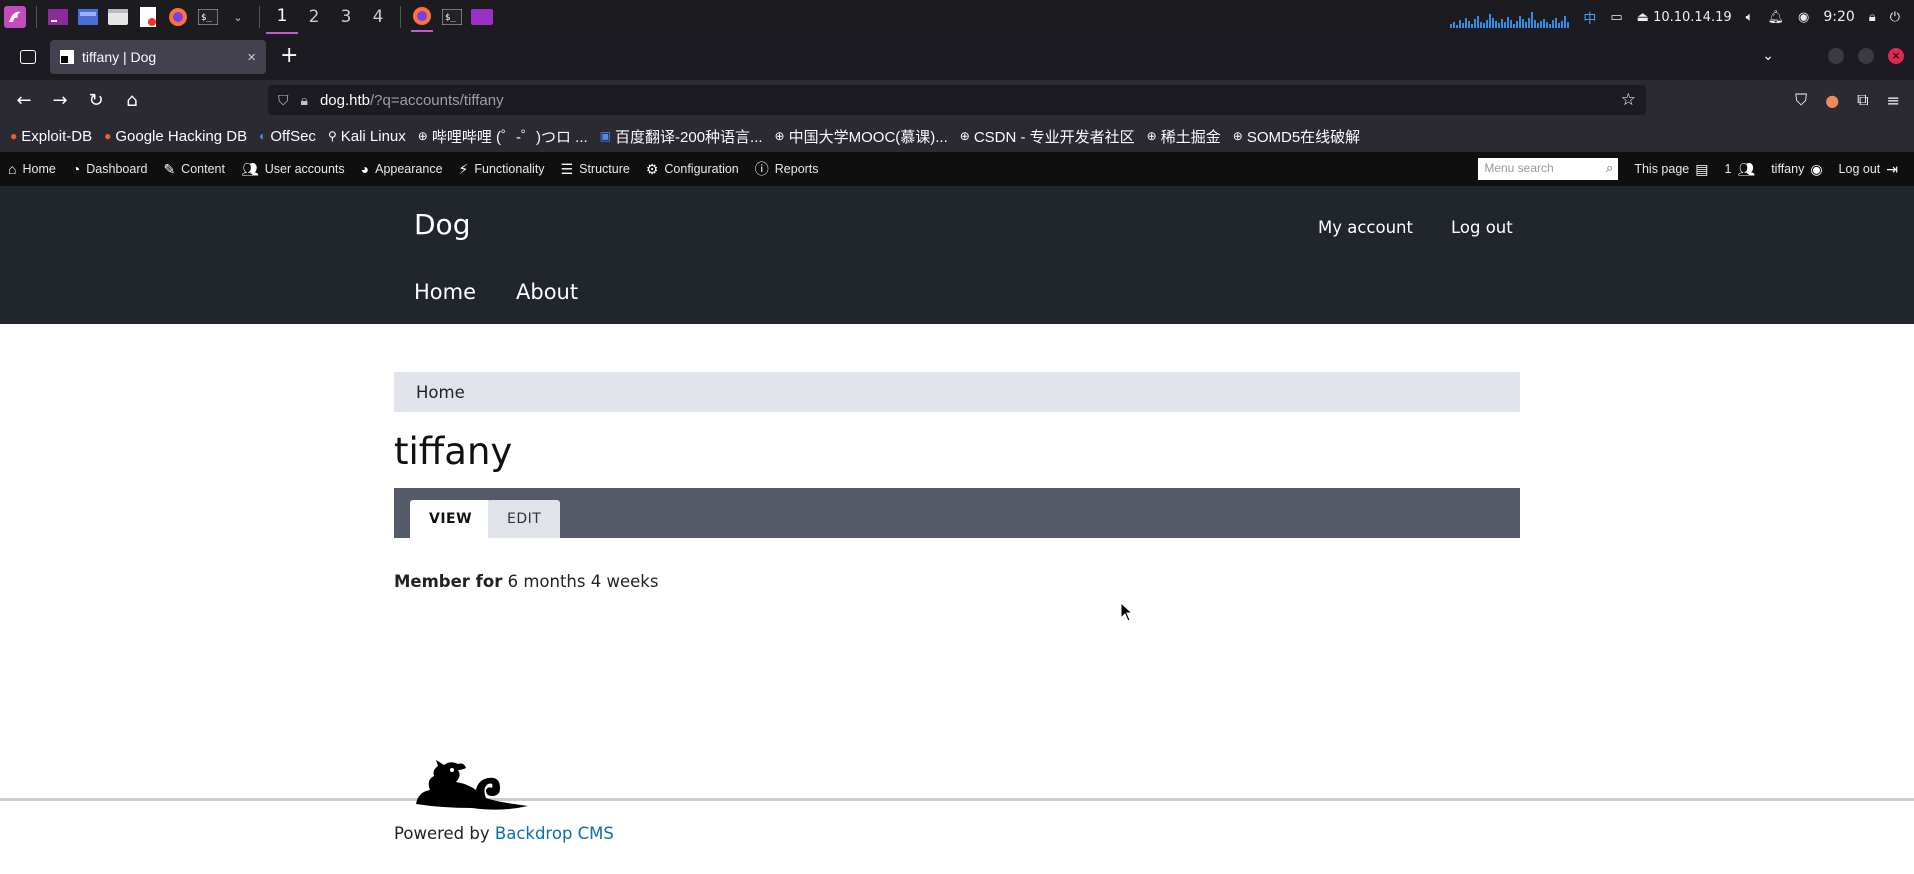 This screenshot has width=1914, height=874. What do you see at coordinates (1836, 56) in the screenshot?
I see `minimize-button` at bounding box center [1836, 56].